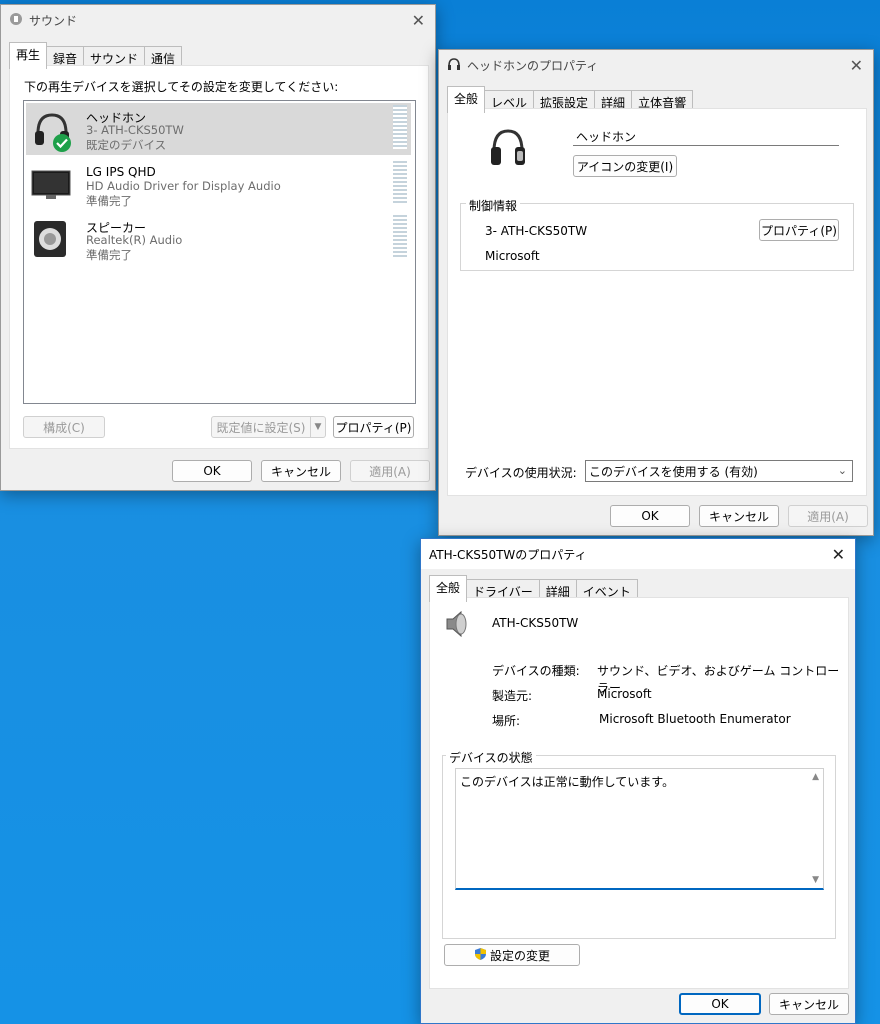  I want to click on headphone-props-titlebar: ヘッドホンのプロパティ ✕, so click(656, 65).